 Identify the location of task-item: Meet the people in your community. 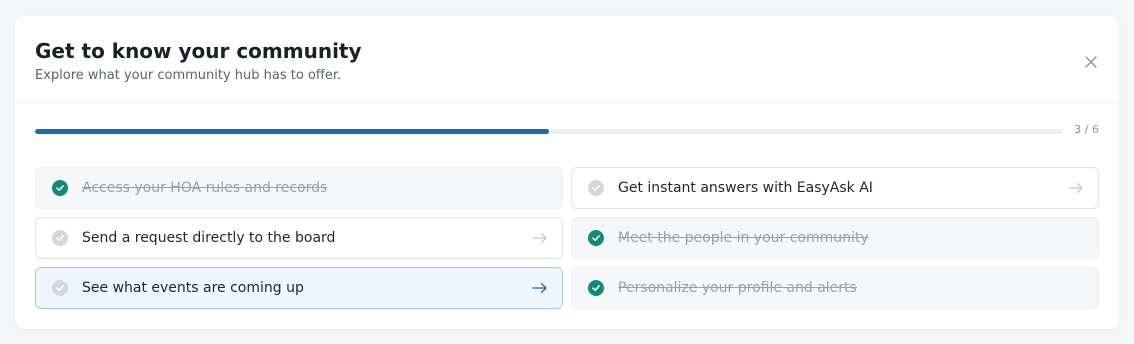
(835, 238).